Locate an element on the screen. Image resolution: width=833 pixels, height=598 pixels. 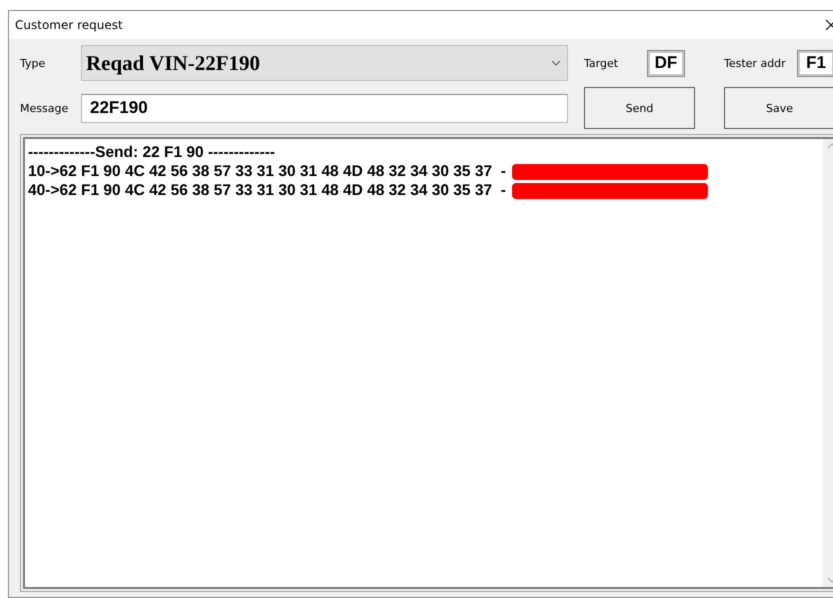
target-label: Target is located at coordinates (602, 63).